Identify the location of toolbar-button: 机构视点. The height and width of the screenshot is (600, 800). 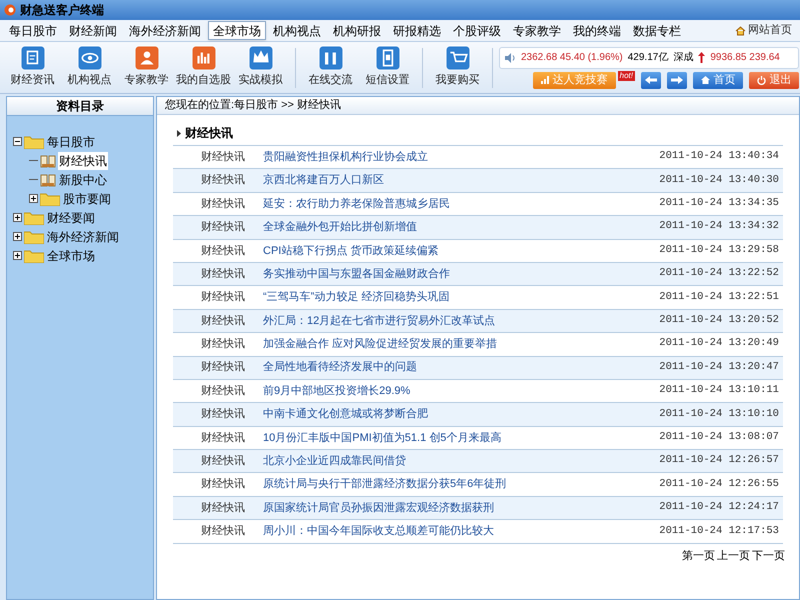
(89, 67).